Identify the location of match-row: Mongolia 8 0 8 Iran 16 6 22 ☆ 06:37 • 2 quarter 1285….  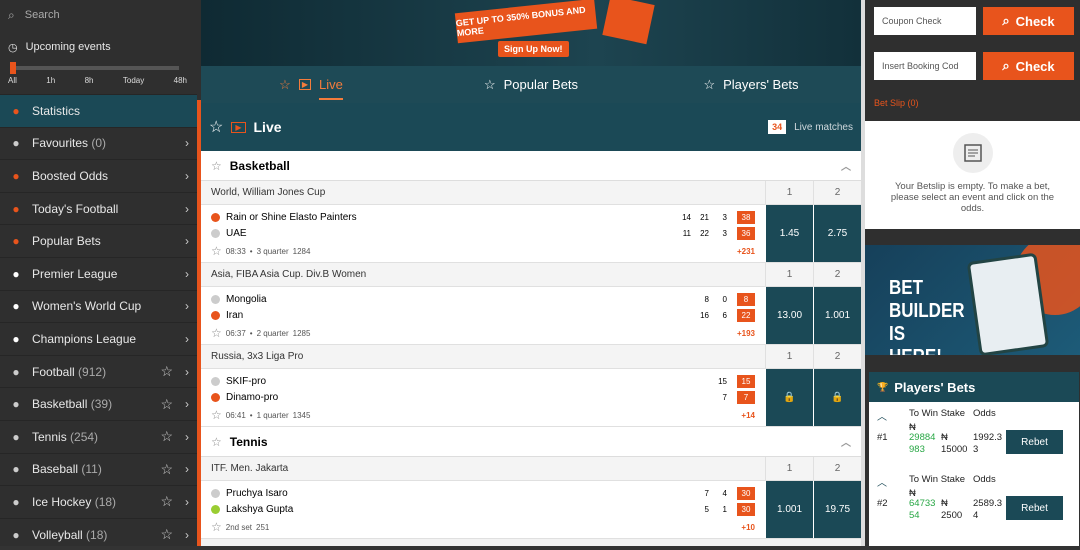
(531, 316).